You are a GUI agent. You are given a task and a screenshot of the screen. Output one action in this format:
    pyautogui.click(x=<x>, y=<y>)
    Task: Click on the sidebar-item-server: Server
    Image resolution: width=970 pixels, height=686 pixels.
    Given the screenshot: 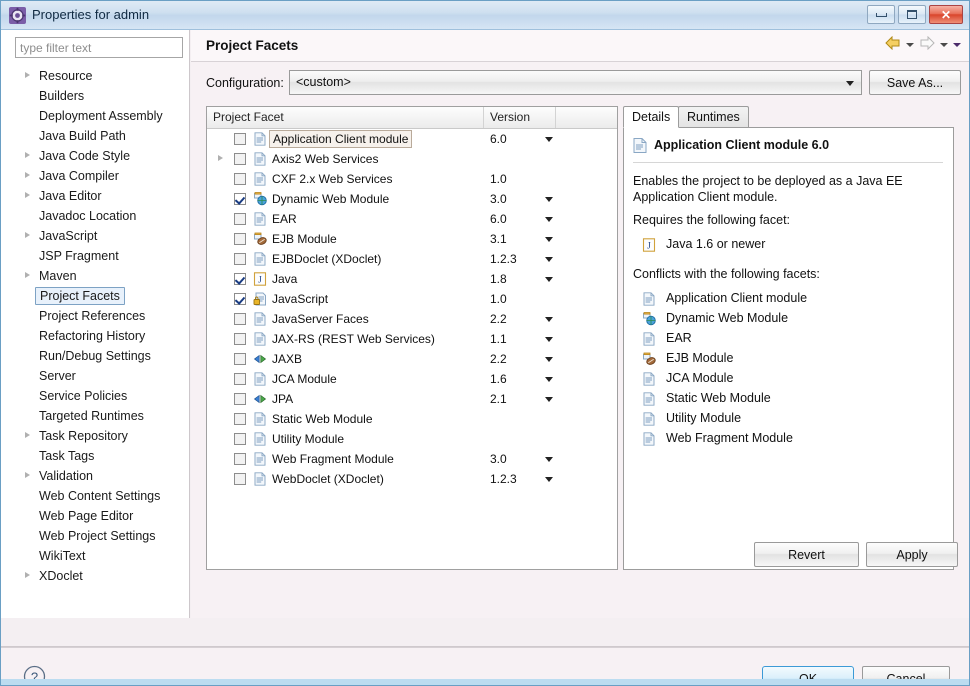 What is the action you would take?
    pyautogui.click(x=95, y=376)
    